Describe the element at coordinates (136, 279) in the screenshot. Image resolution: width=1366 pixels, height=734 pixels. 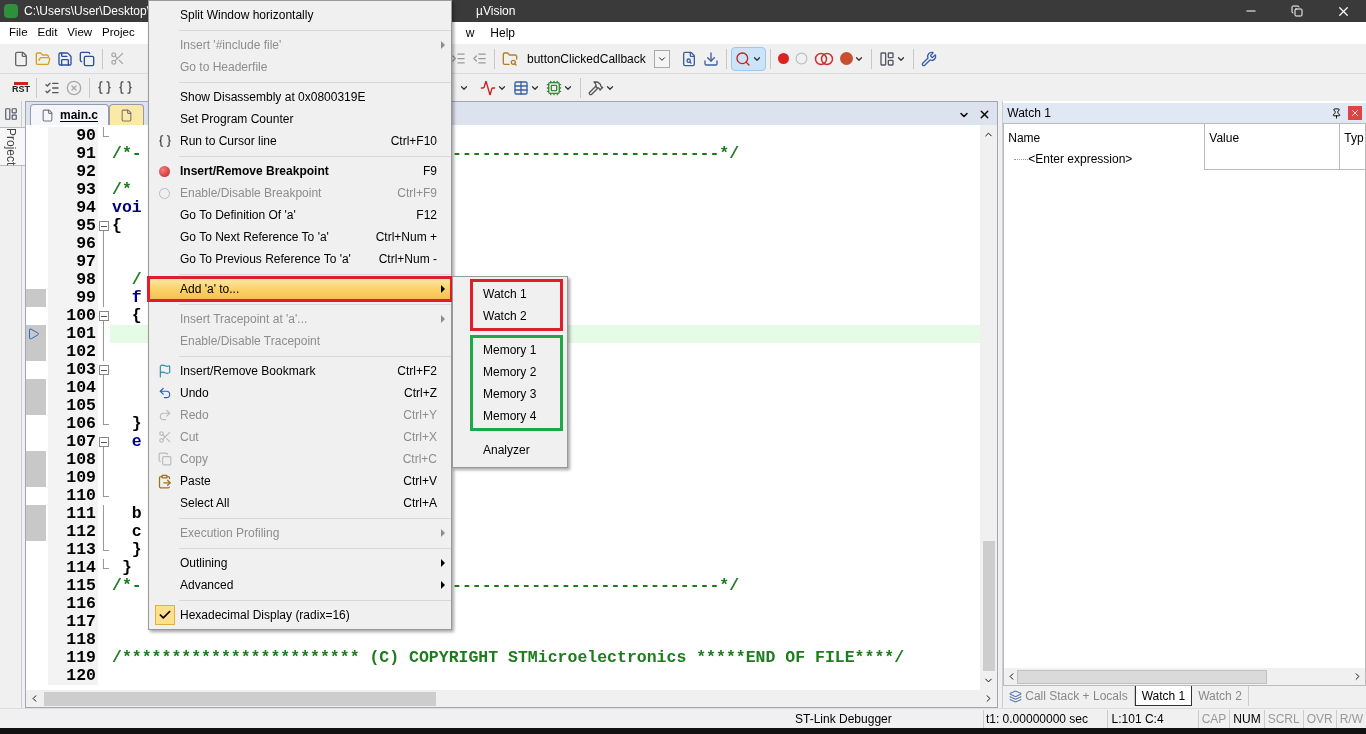
I see `code-text: /` at that location.